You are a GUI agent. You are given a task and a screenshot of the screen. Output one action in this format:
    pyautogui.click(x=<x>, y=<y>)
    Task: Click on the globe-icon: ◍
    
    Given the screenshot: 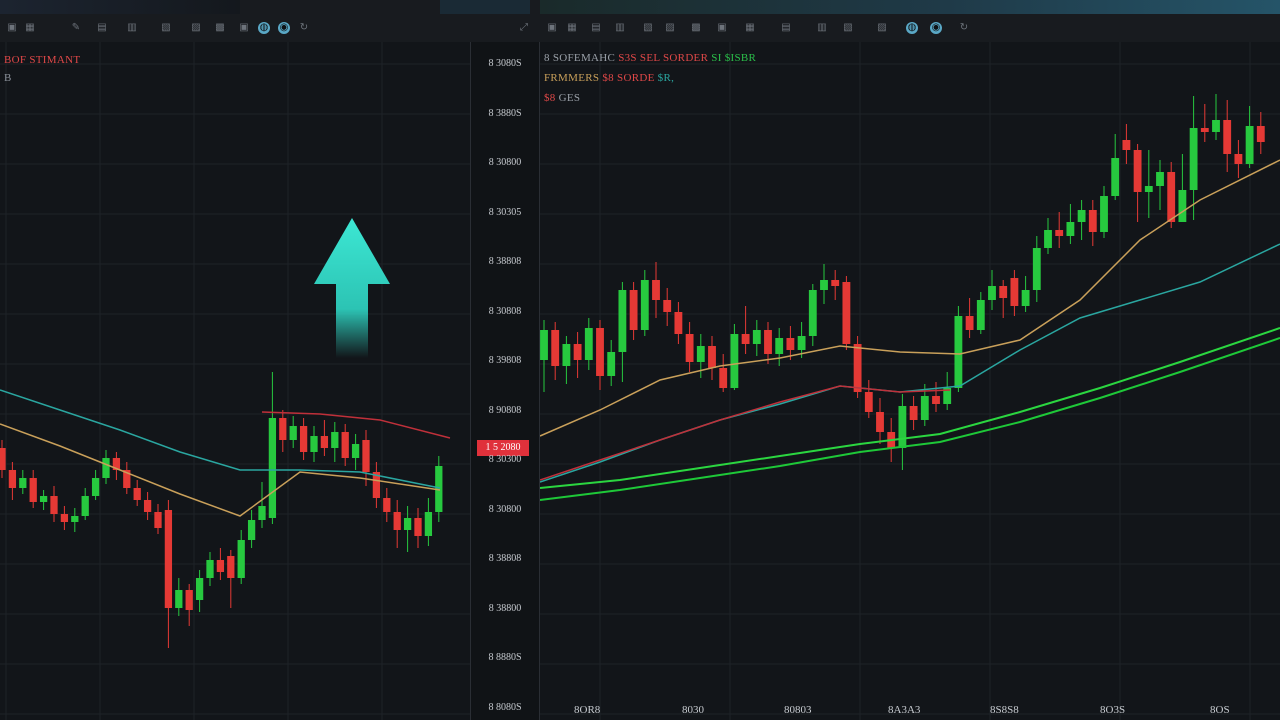 What is the action you would take?
    pyautogui.click(x=264, y=28)
    